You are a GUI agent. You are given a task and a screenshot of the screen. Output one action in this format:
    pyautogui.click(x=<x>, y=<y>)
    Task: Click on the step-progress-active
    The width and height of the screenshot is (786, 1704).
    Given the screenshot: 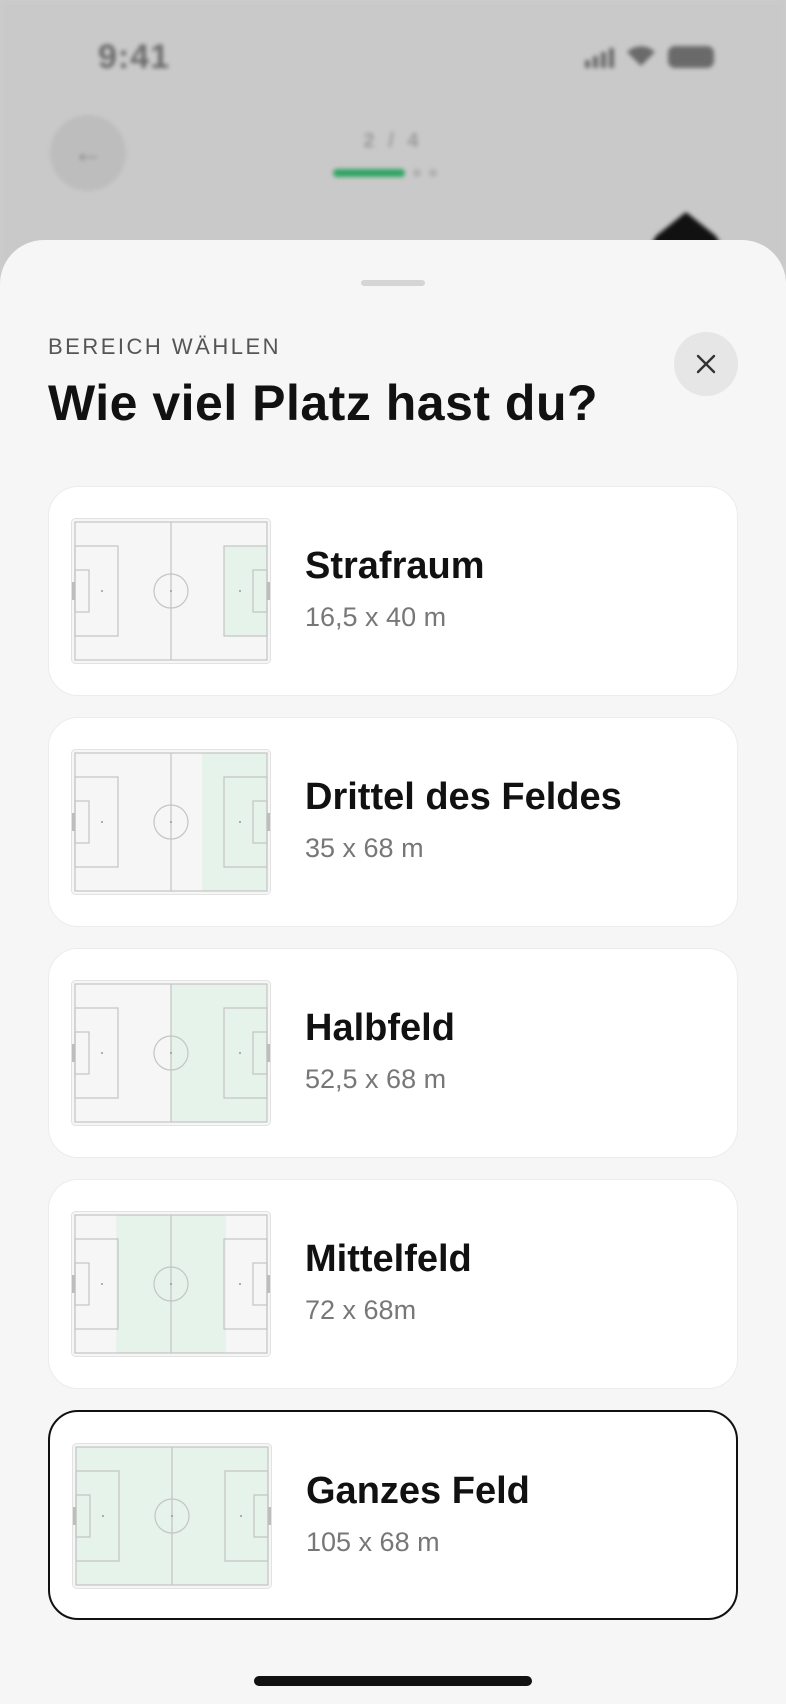 What is the action you would take?
    pyautogui.click(x=369, y=173)
    